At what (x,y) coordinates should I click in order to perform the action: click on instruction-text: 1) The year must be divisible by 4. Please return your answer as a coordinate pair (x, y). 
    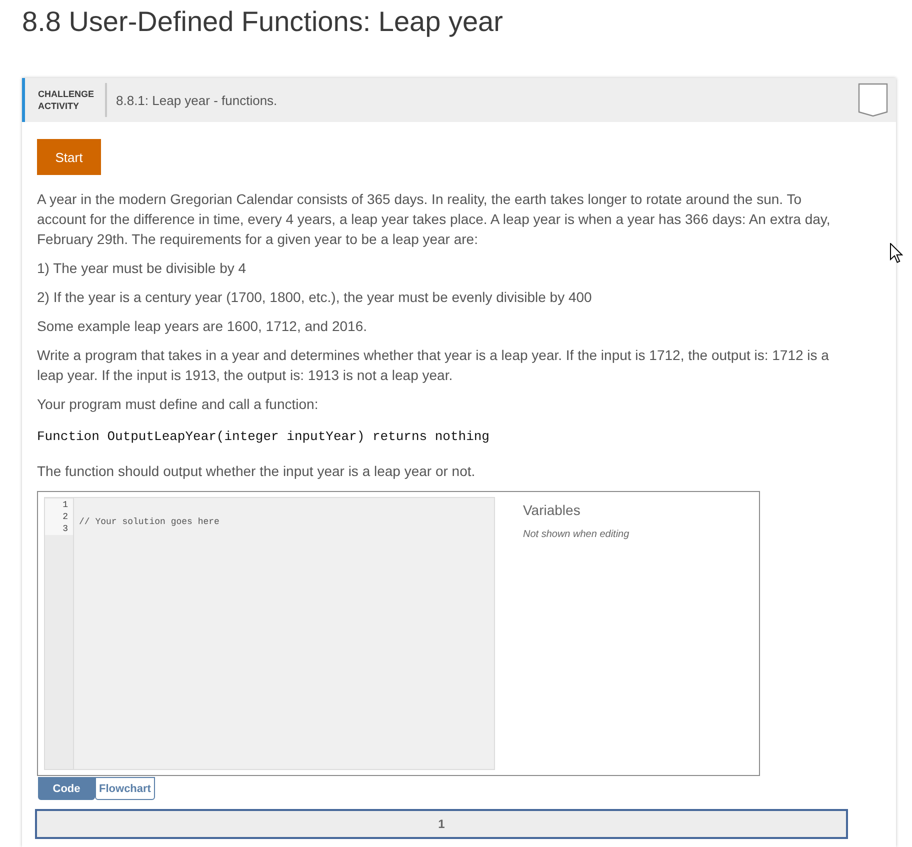
    Looking at the image, I should click on (141, 268).